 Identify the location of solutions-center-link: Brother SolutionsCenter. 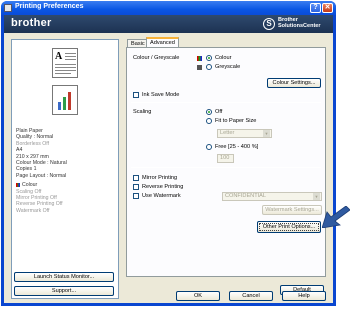
(303, 23).